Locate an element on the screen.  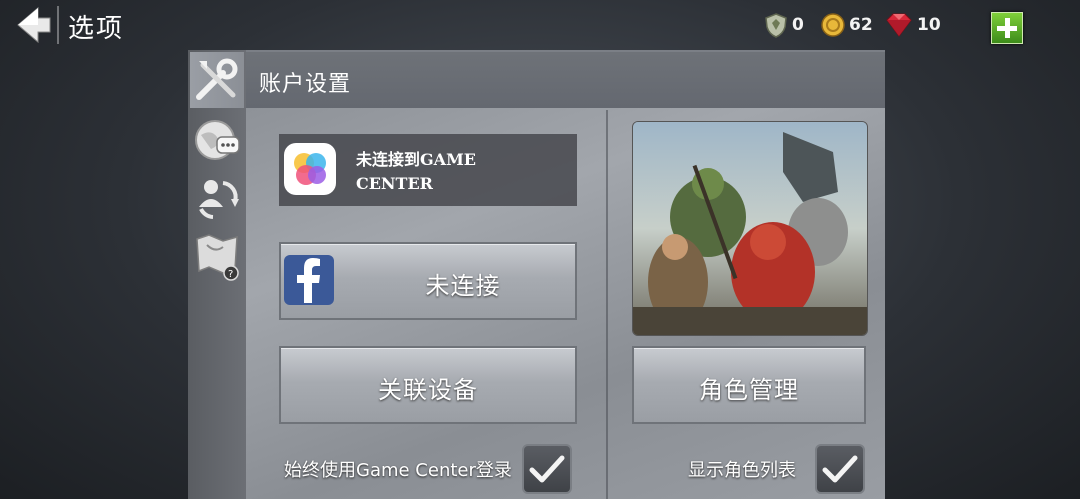
show-character-list-checkbox is located at coordinates (840, 469).